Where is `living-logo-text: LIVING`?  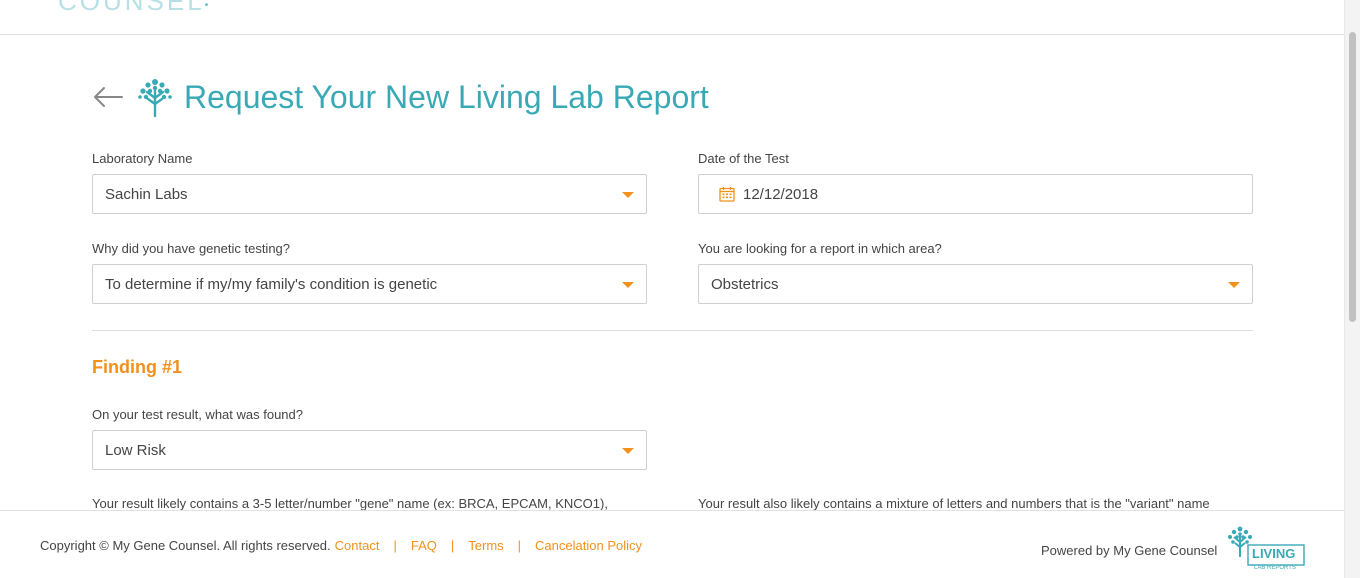 living-logo-text: LIVING is located at coordinates (1273, 553).